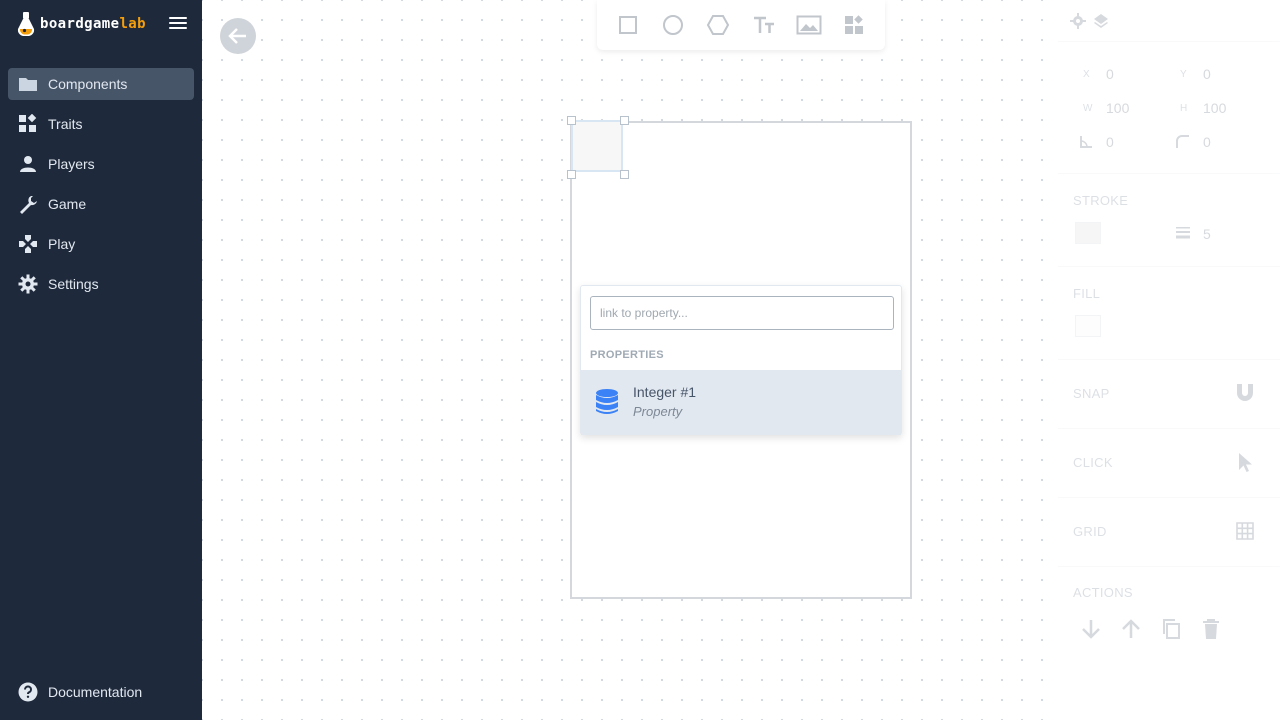 The width and height of the screenshot is (1280, 720). I want to click on database-icon, so click(607, 401).